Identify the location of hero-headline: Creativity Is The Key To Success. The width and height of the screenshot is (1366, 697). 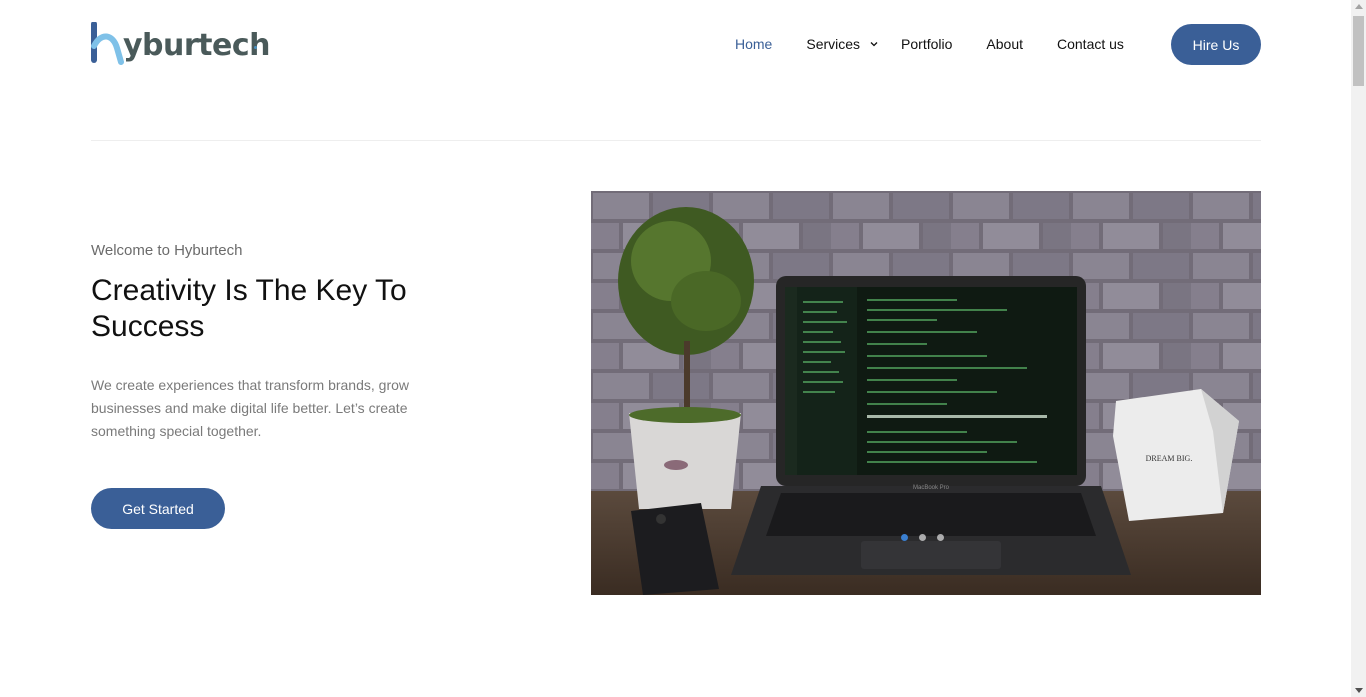
(249, 308).